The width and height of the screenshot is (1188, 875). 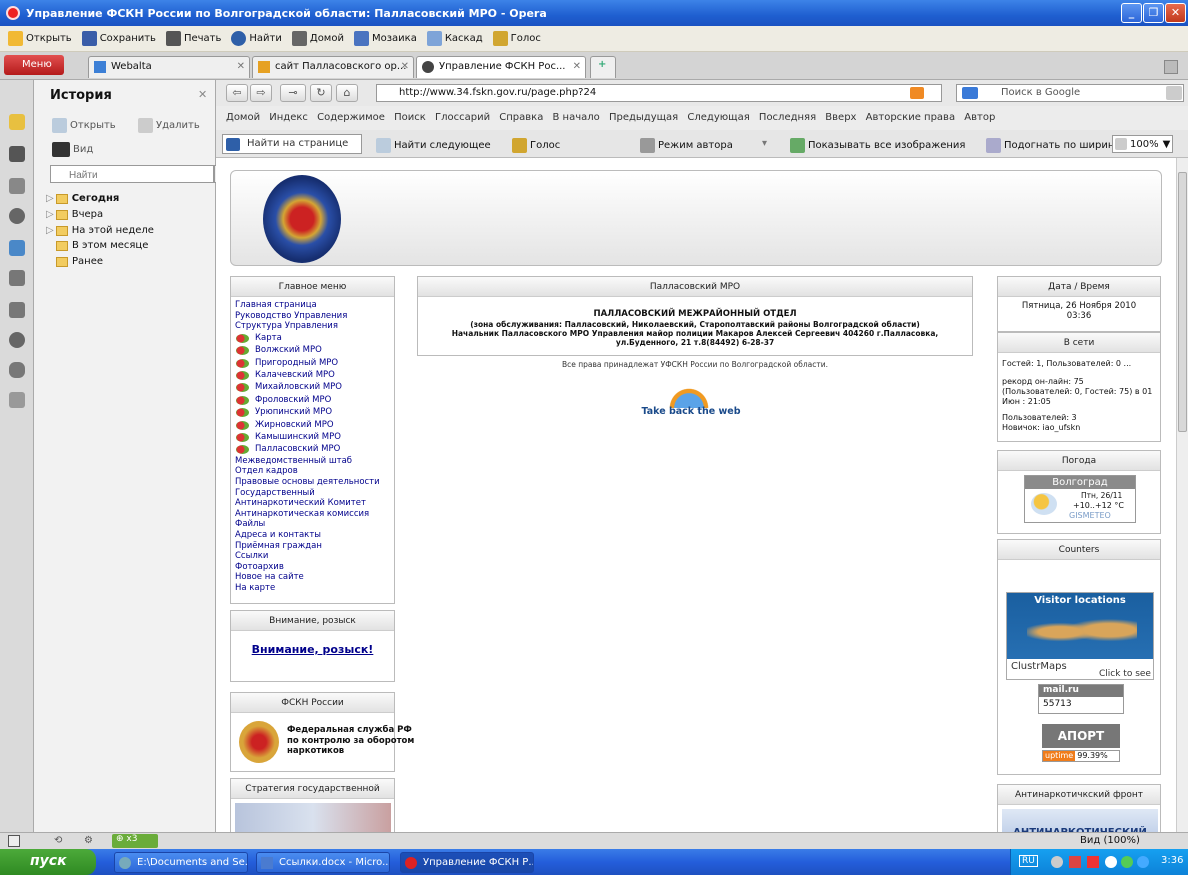 I want to click on language-indicator: RU, so click(x=1028, y=861).